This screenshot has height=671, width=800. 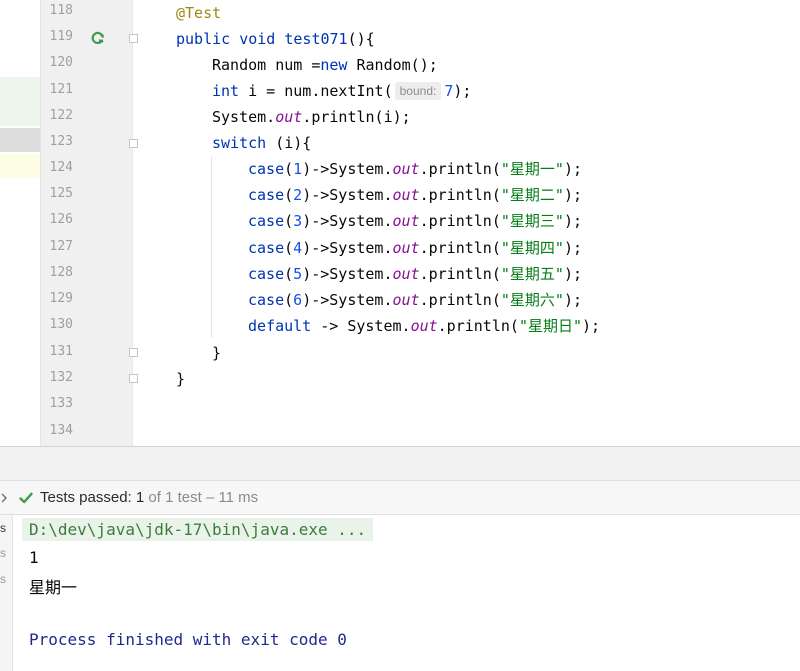 I want to click on line-number: 121, so click(x=61, y=89).